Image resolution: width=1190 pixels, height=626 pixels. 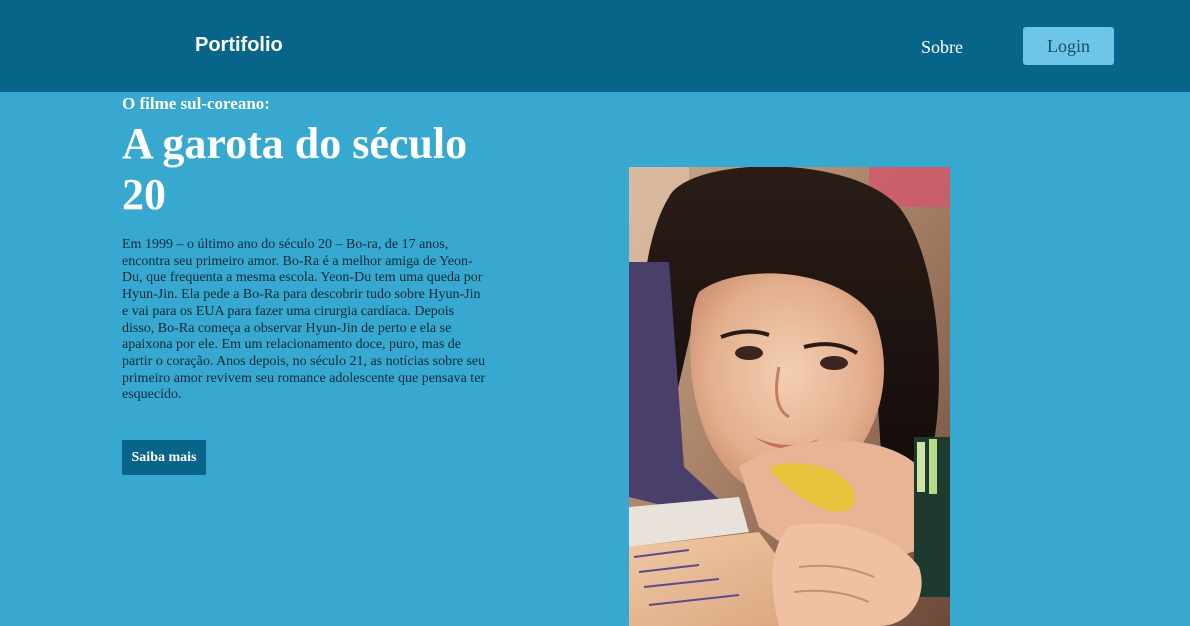 What do you see at coordinates (164, 457) in the screenshot?
I see `saiba-mais-button: Saiba mais` at bounding box center [164, 457].